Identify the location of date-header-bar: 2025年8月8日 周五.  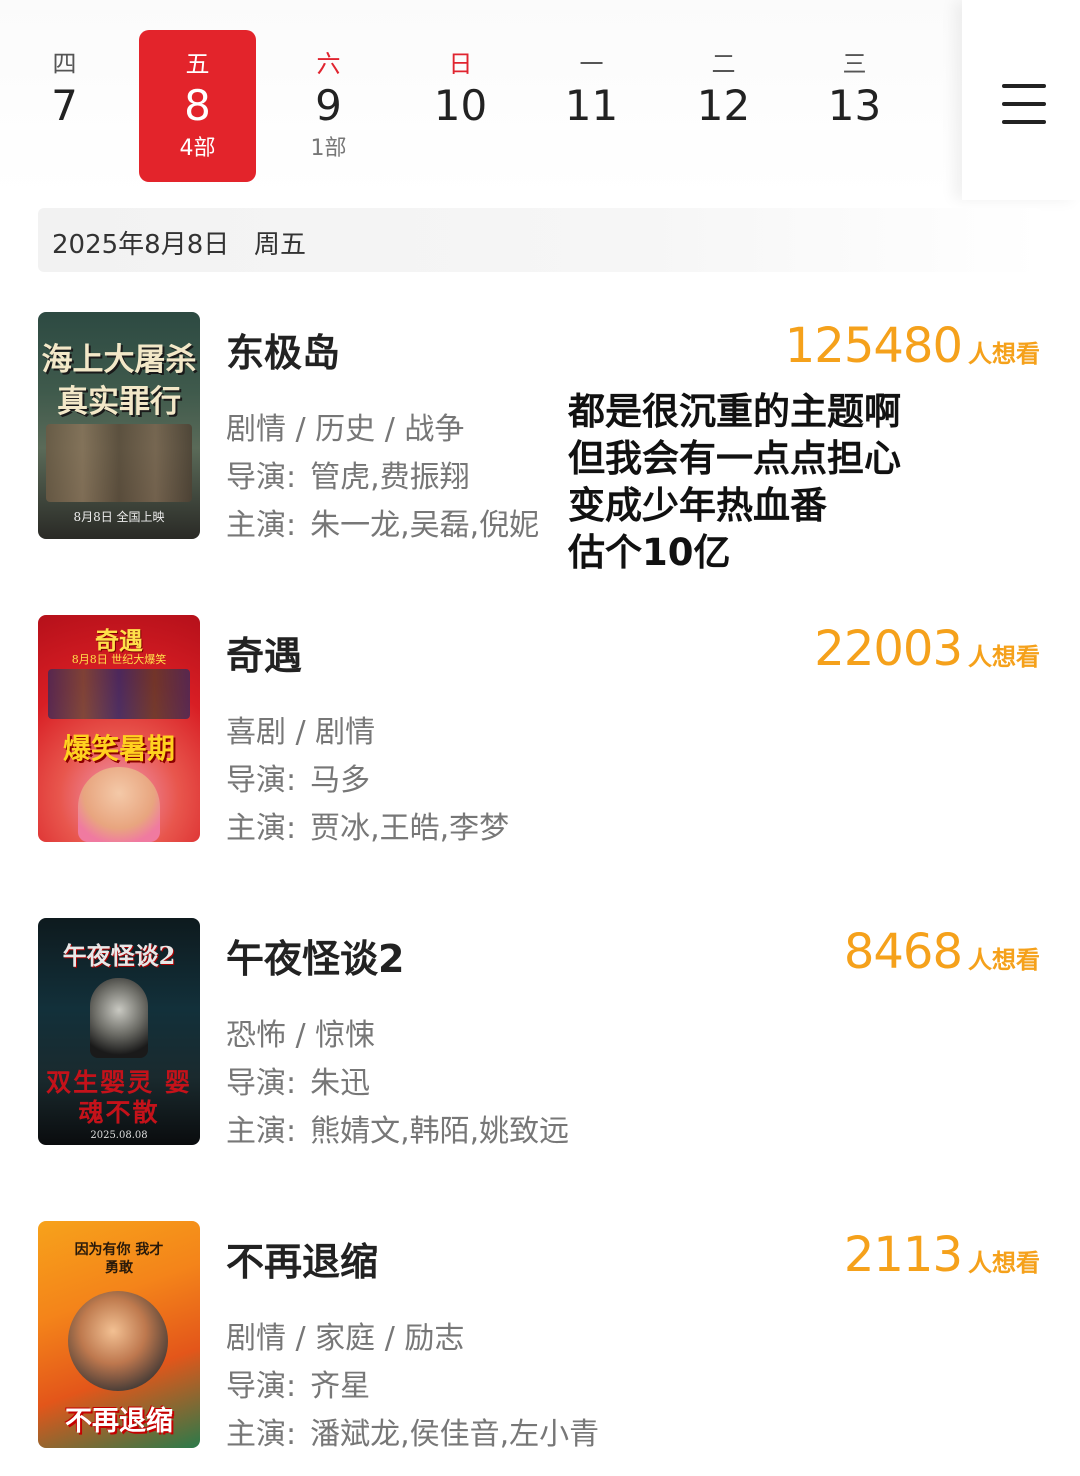
(540, 240).